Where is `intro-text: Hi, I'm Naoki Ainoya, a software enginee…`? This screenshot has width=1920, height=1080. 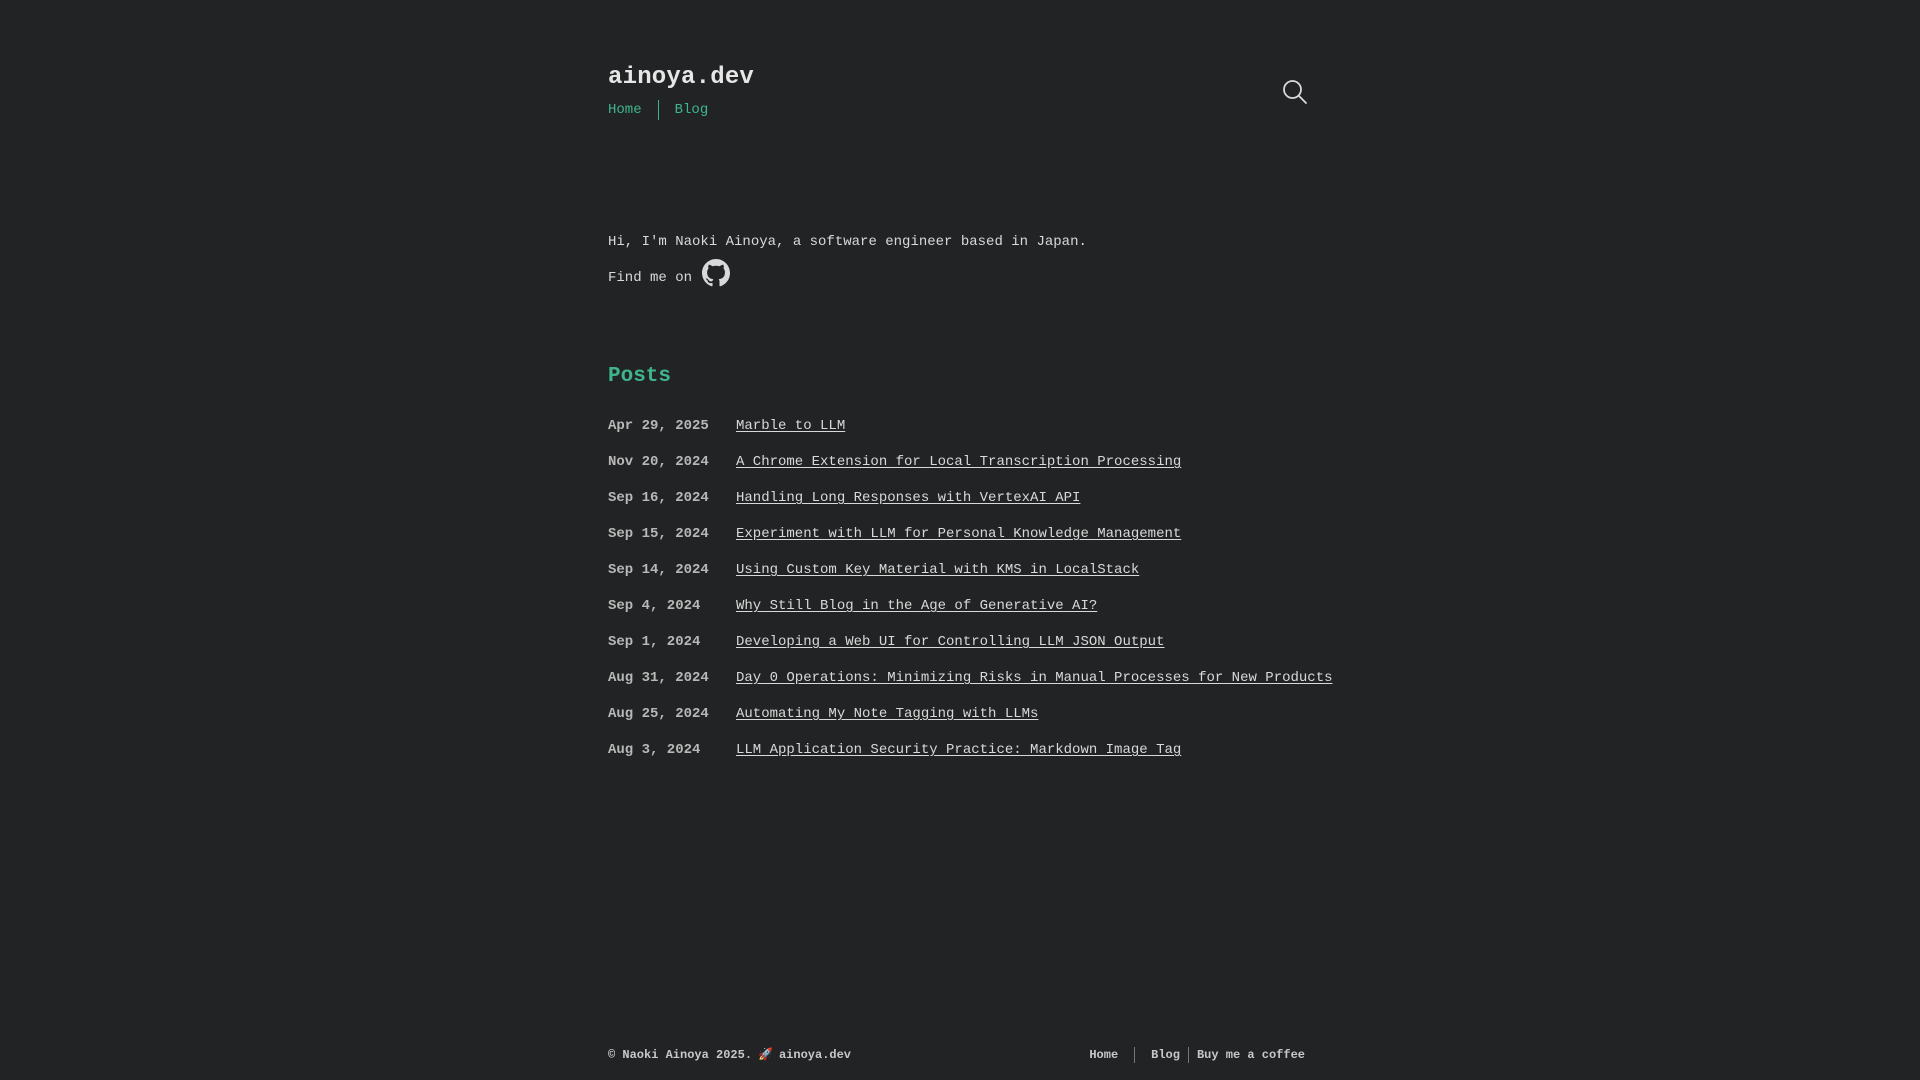
intro-text: Hi, I'm Naoki Ainoya, a software enginee… is located at coordinates (847, 242).